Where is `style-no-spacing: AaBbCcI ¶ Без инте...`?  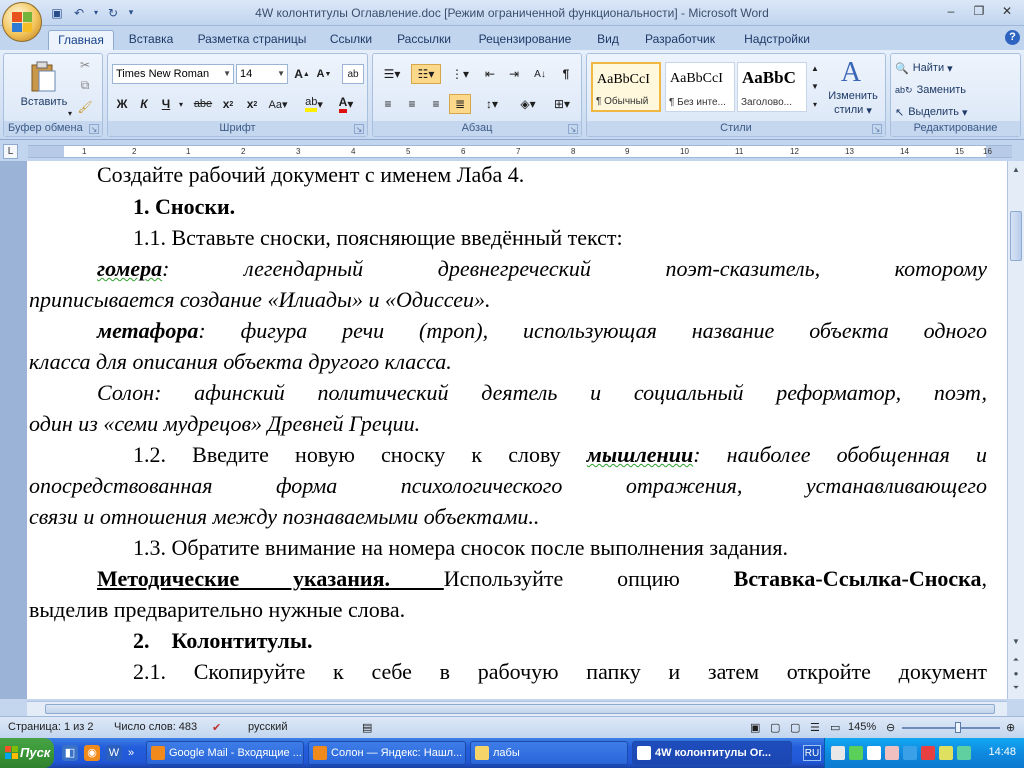 style-no-spacing: AaBbCcI ¶ Без инте... is located at coordinates (700, 87).